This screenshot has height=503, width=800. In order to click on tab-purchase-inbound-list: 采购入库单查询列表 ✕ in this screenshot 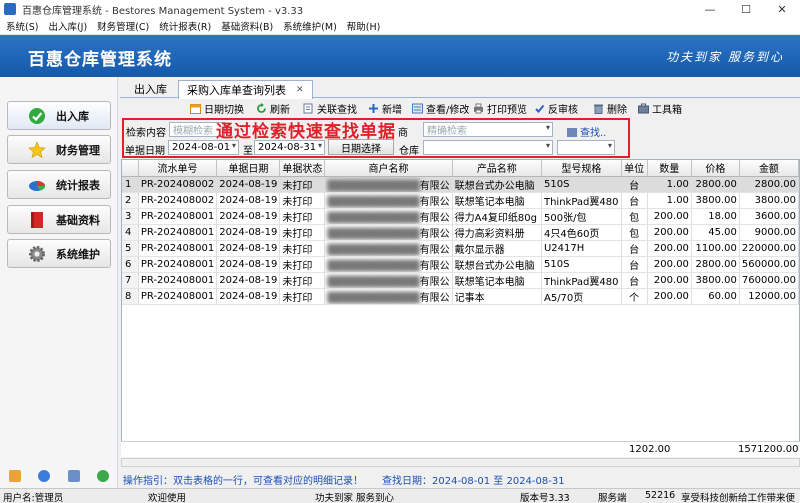, I will do `click(245, 89)`.